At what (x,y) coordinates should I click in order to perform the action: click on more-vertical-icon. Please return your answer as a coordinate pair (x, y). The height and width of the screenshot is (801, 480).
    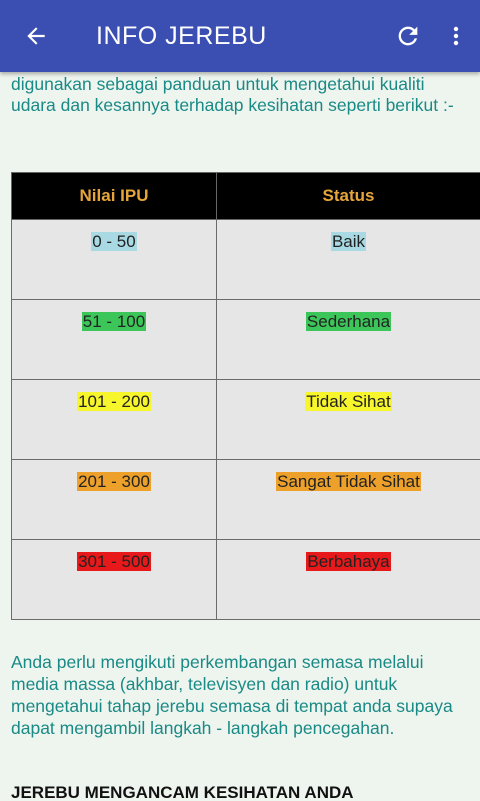
    Looking at the image, I should click on (456, 36).